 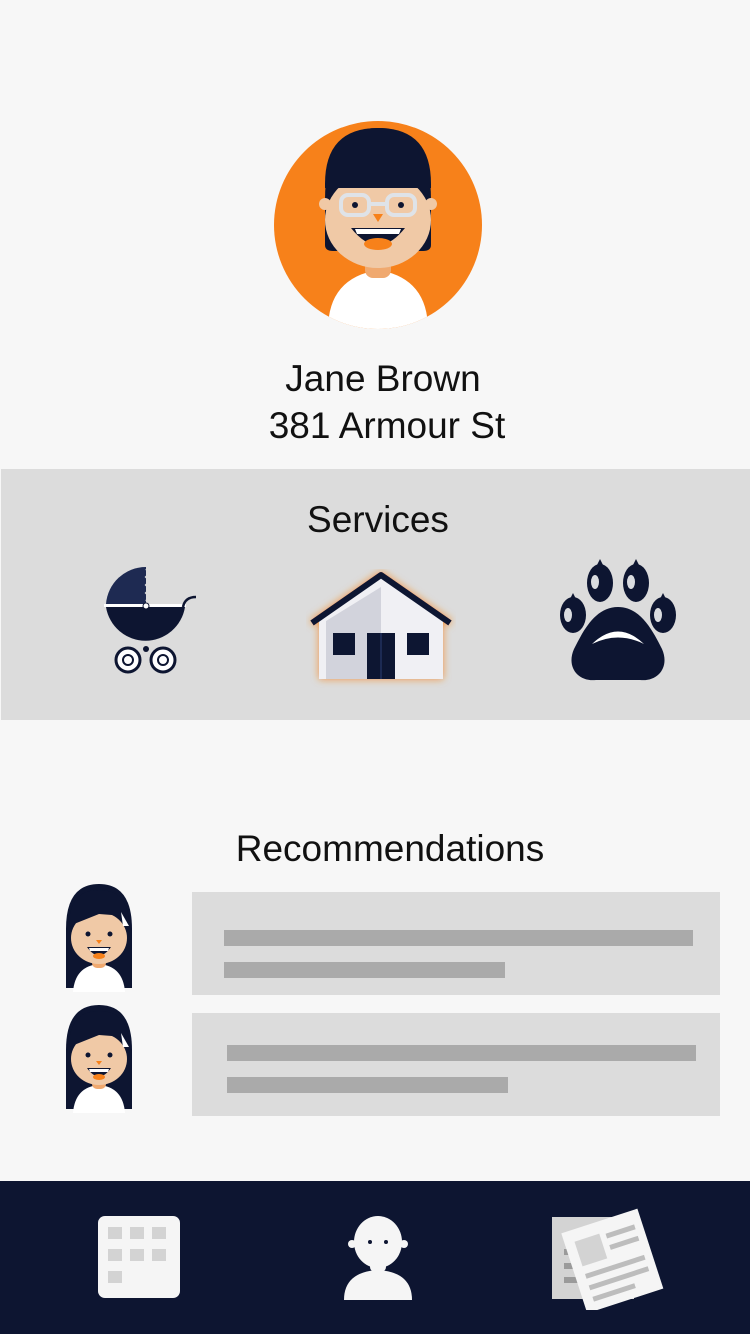 I want to click on paw-icon, so click(x=618, y=620).